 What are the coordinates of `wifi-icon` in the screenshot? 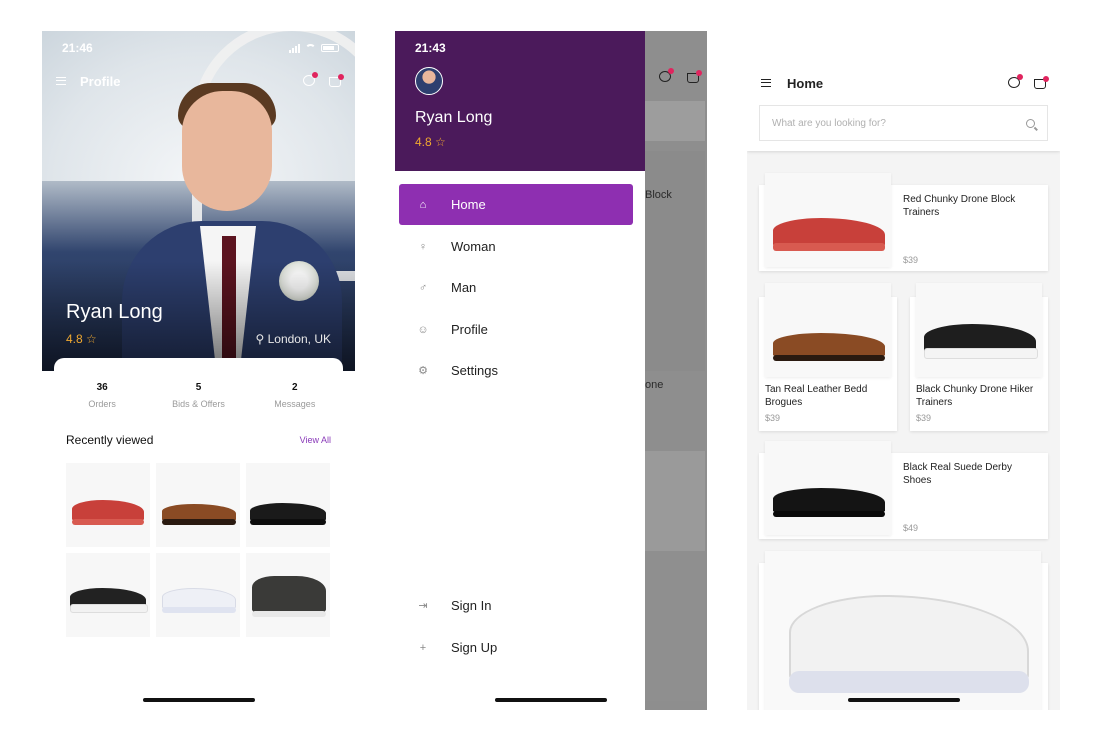 It's located at (310, 48).